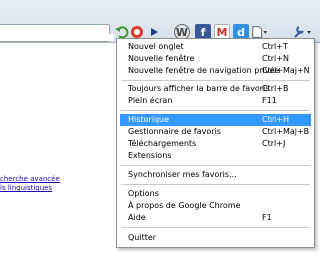 This screenshot has width=320, height=262. What do you see at coordinates (215, 194) in the screenshot?
I see `menu-item-options: Options` at bounding box center [215, 194].